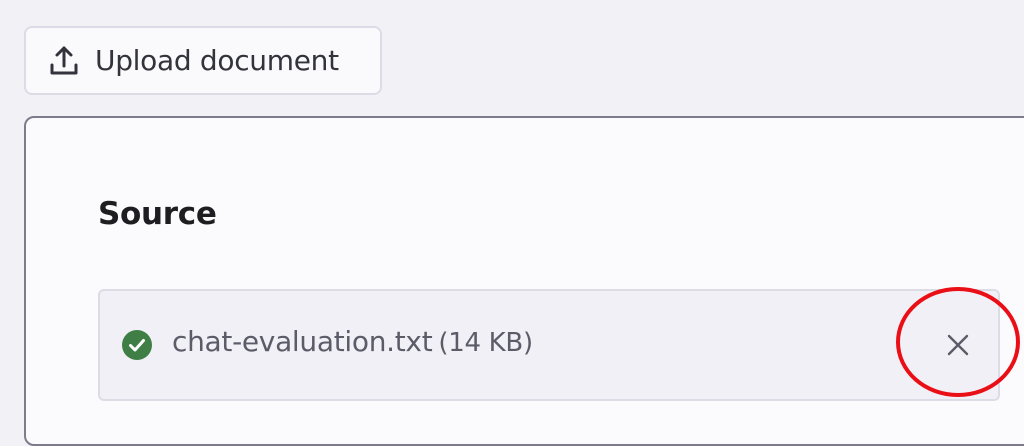 The width and height of the screenshot is (1024, 446). Describe the element at coordinates (137, 345) in the screenshot. I see `check-circle-icon` at that location.